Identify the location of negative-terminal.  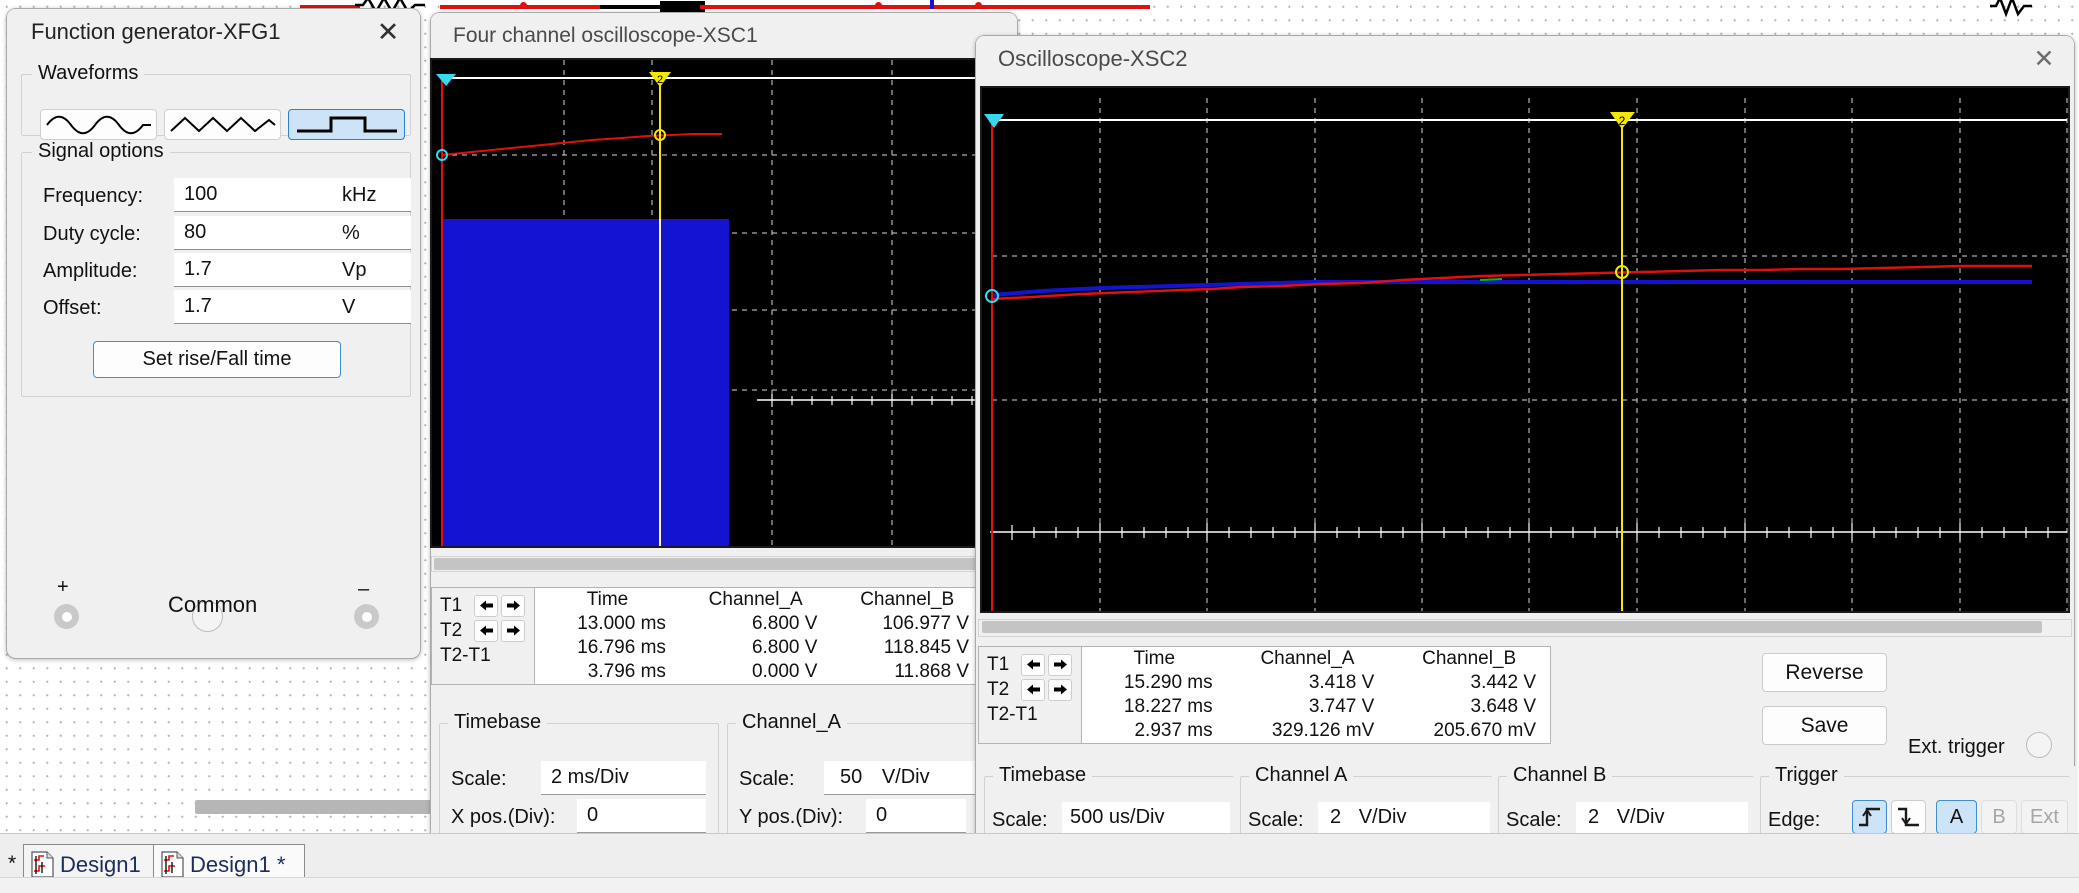
(366, 616).